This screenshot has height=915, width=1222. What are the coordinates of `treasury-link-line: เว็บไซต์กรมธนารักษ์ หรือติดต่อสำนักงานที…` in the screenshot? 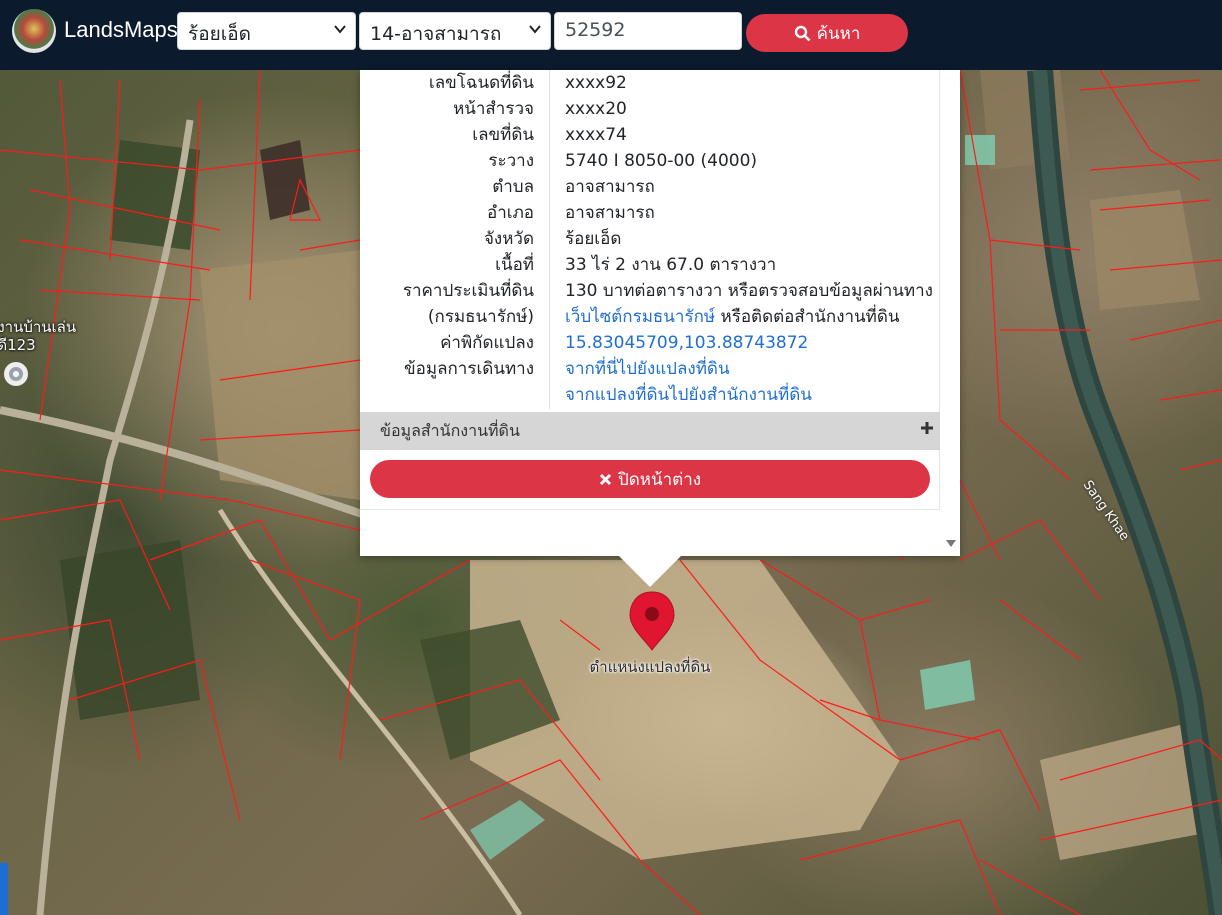 It's located at (732, 317).